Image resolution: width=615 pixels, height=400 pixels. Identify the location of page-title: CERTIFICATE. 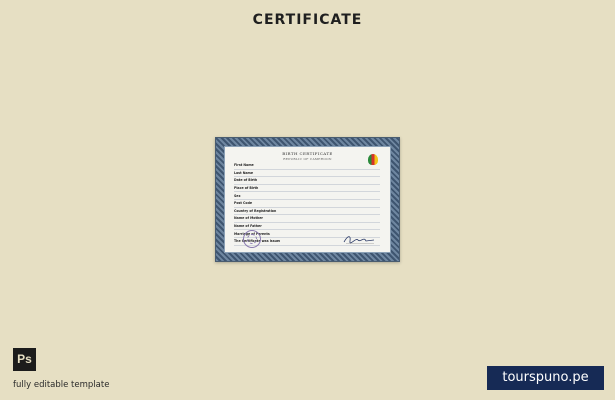
(307, 20).